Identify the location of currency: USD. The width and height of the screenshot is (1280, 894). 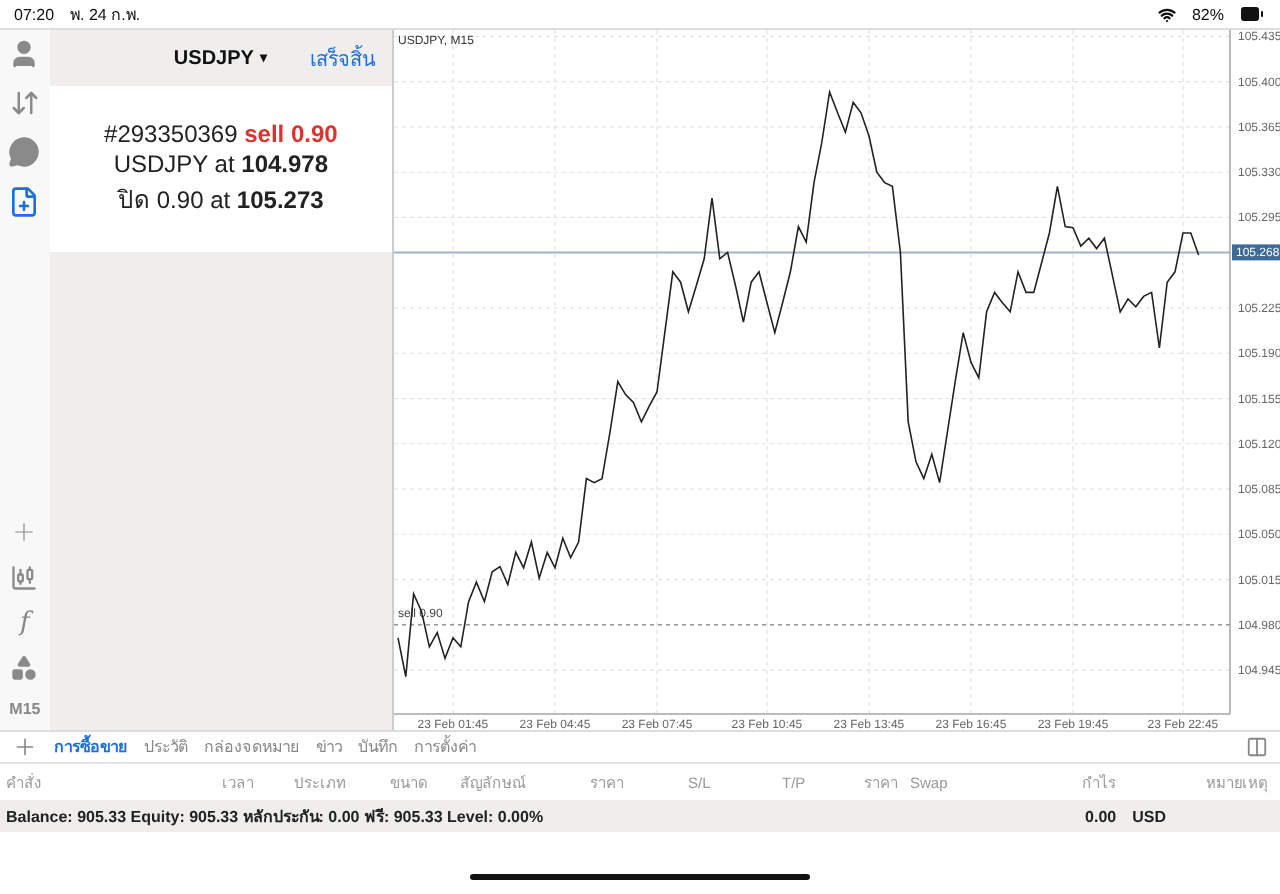
(1149, 816).